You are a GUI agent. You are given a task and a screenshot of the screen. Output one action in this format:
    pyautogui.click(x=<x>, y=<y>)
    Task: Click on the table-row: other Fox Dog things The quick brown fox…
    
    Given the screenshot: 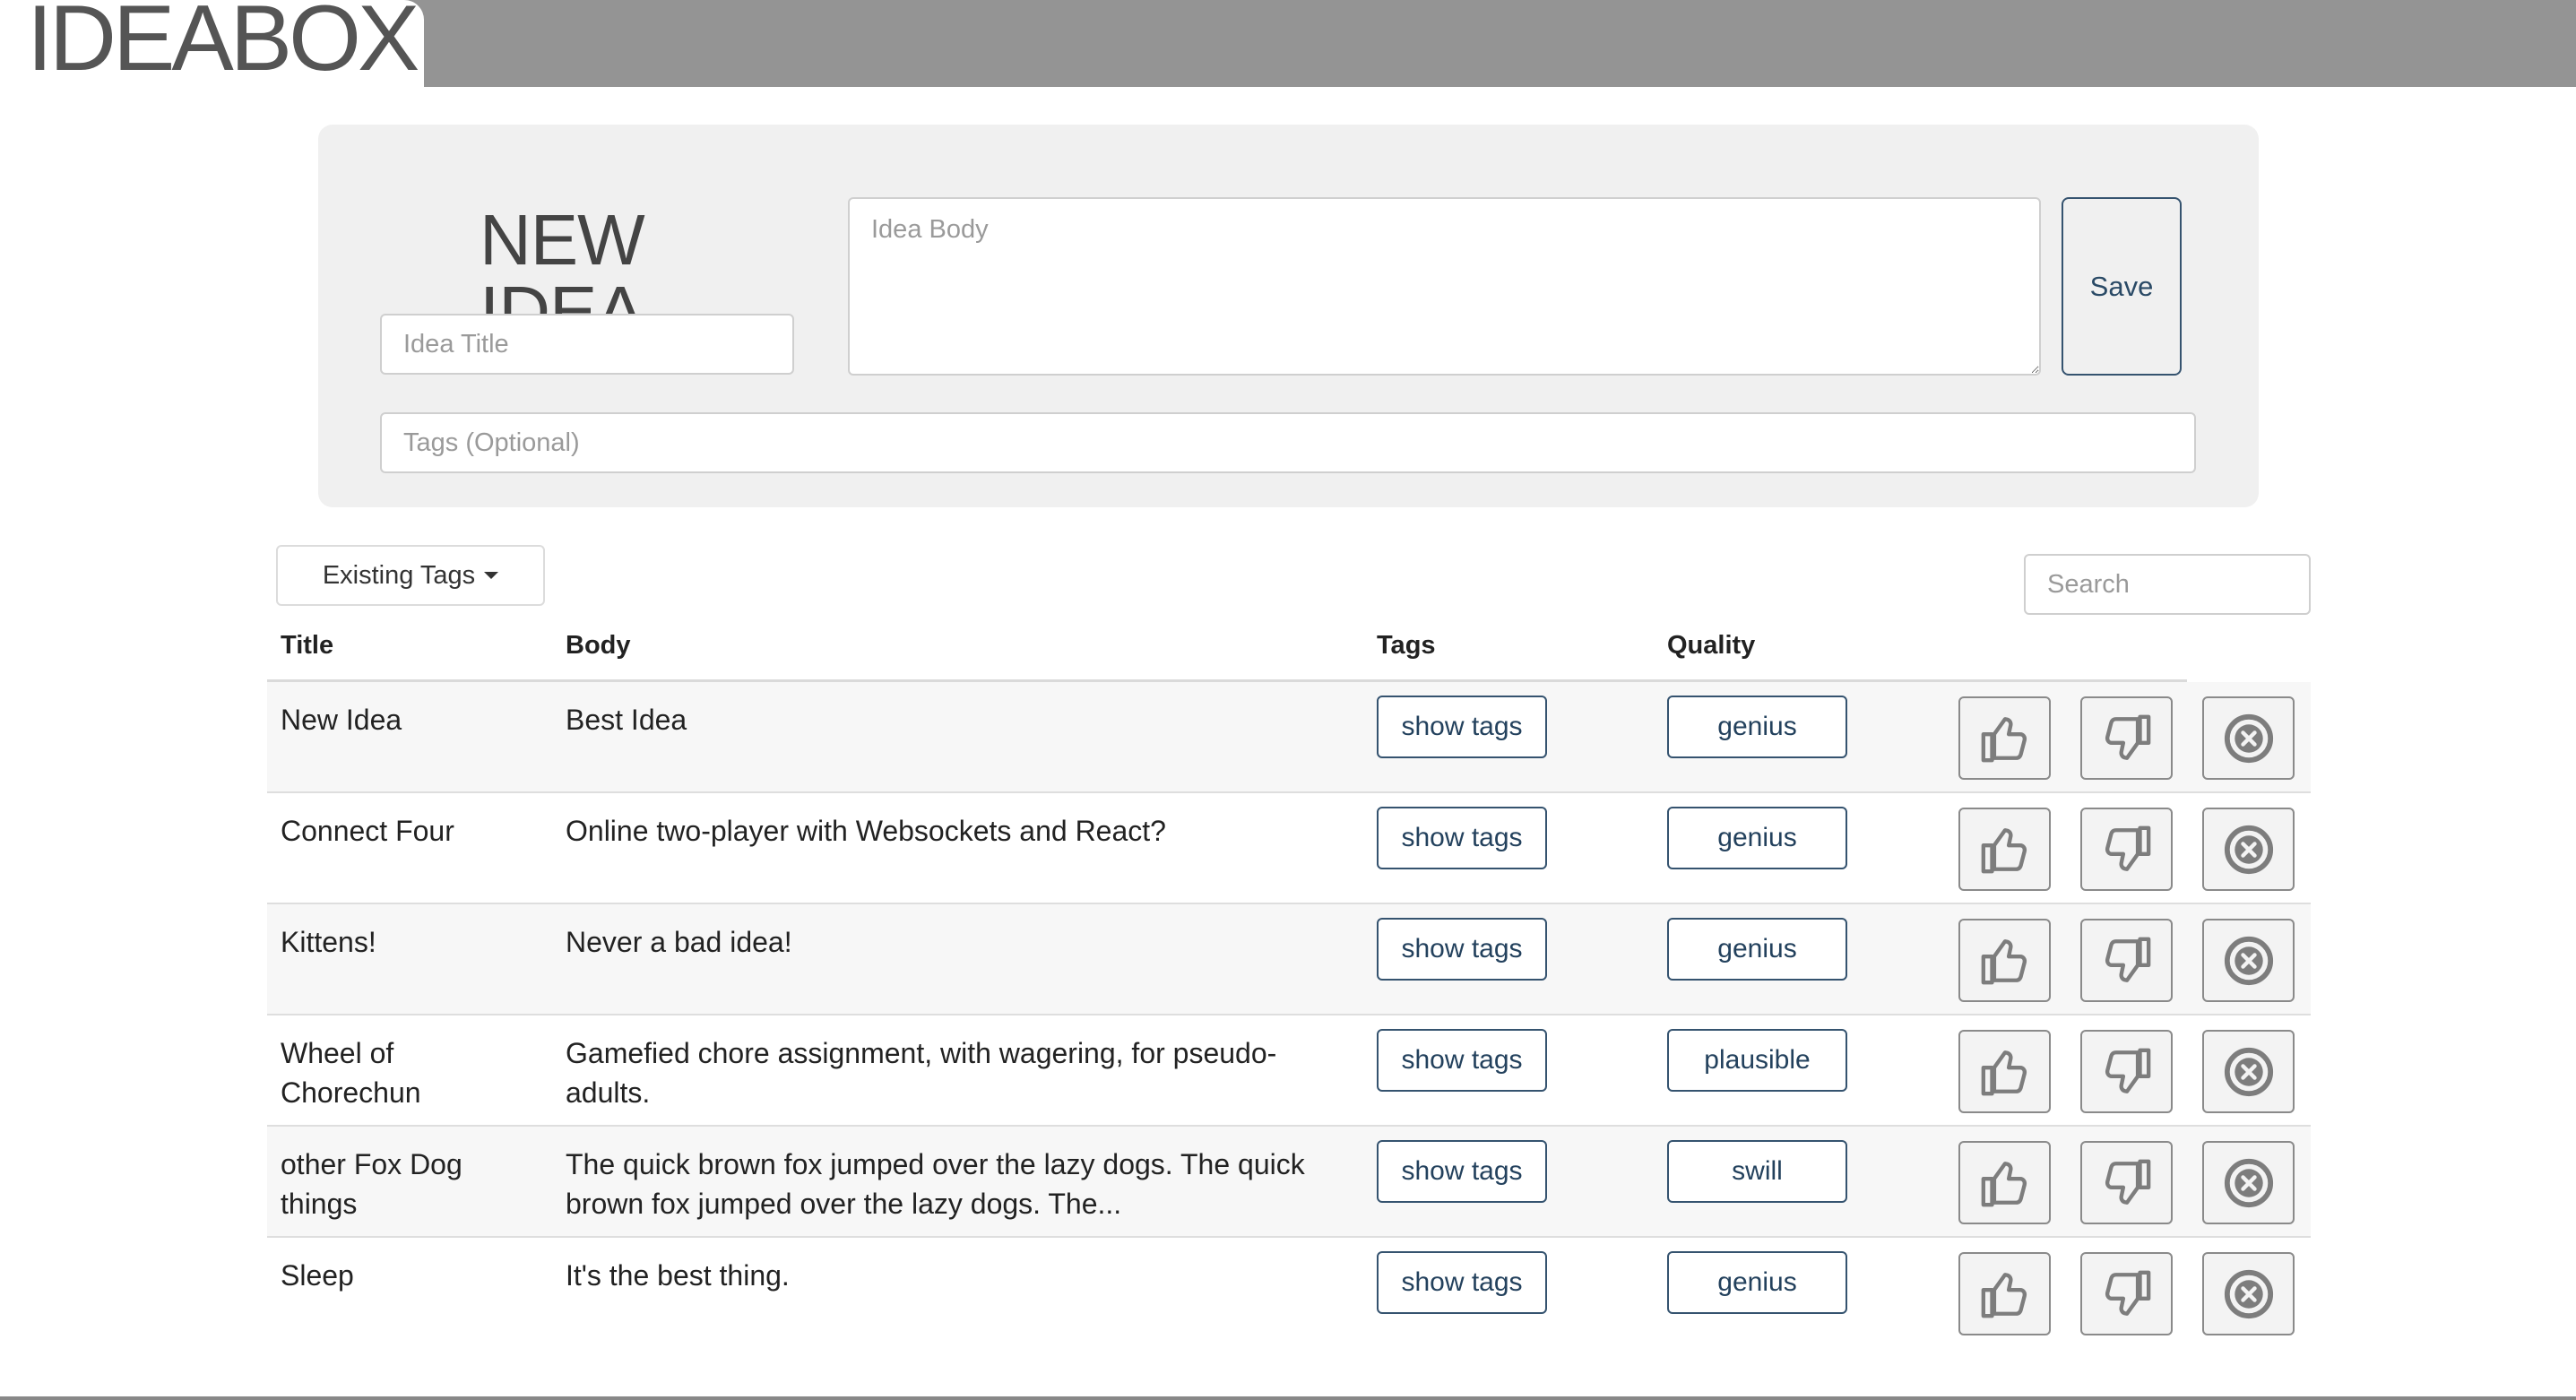 What is the action you would take?
    pyautogui.click(x=1289, y=1182)
    